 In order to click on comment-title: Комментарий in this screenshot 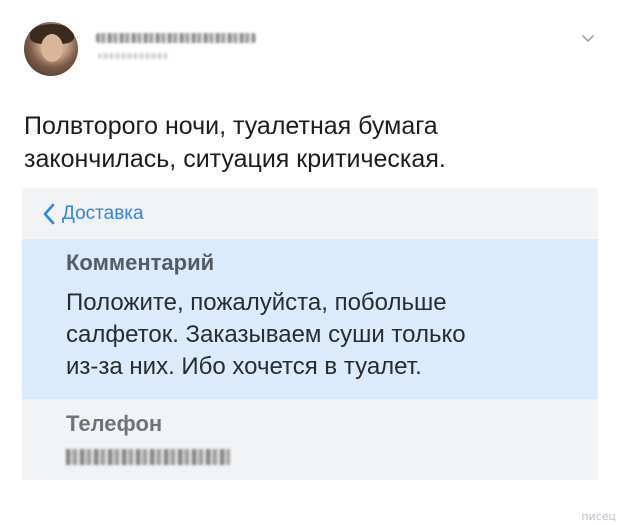, I will do `click(140, 262)`.